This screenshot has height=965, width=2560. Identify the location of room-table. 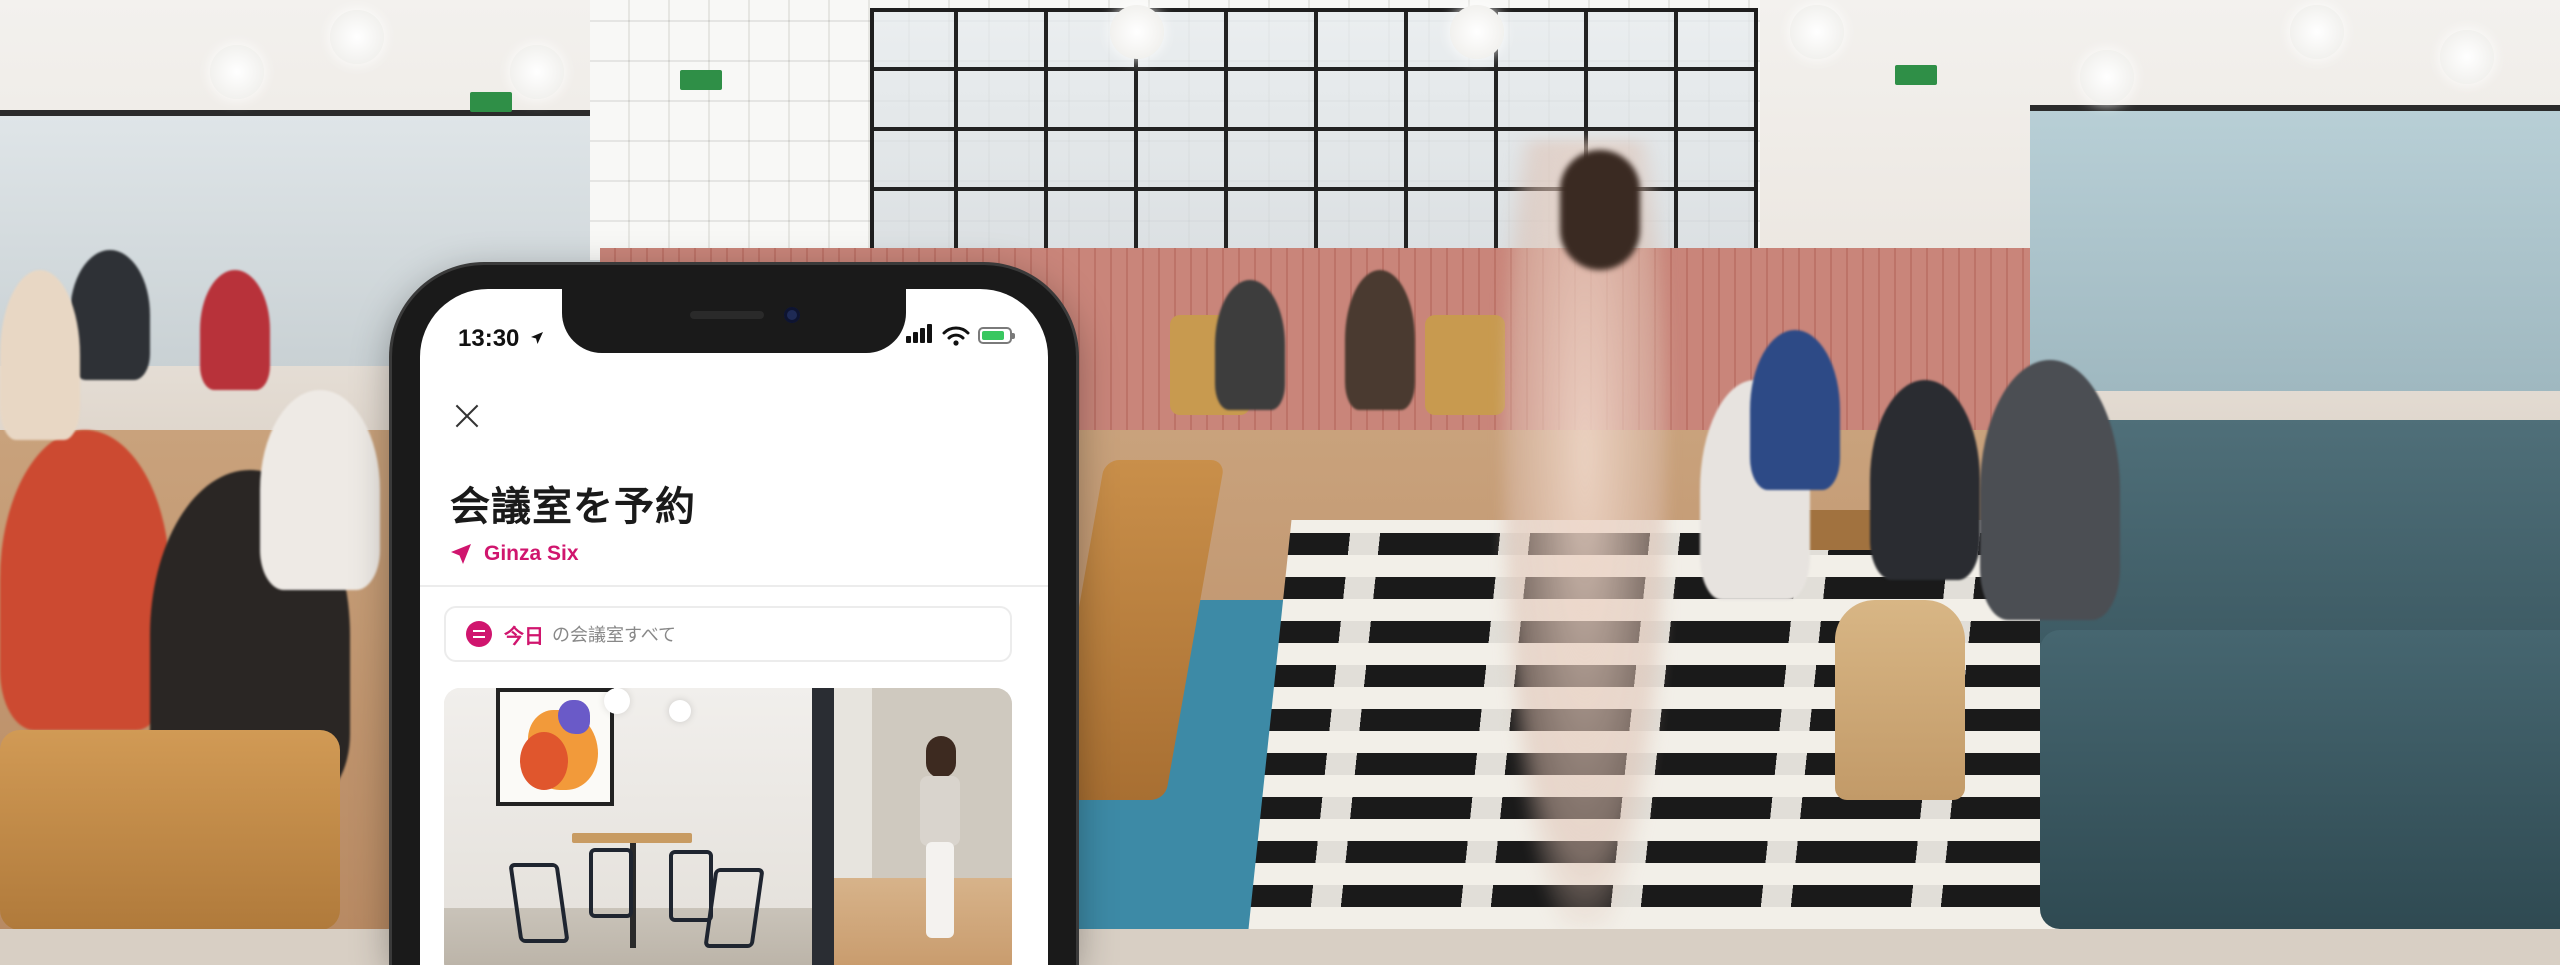
(632, 838).